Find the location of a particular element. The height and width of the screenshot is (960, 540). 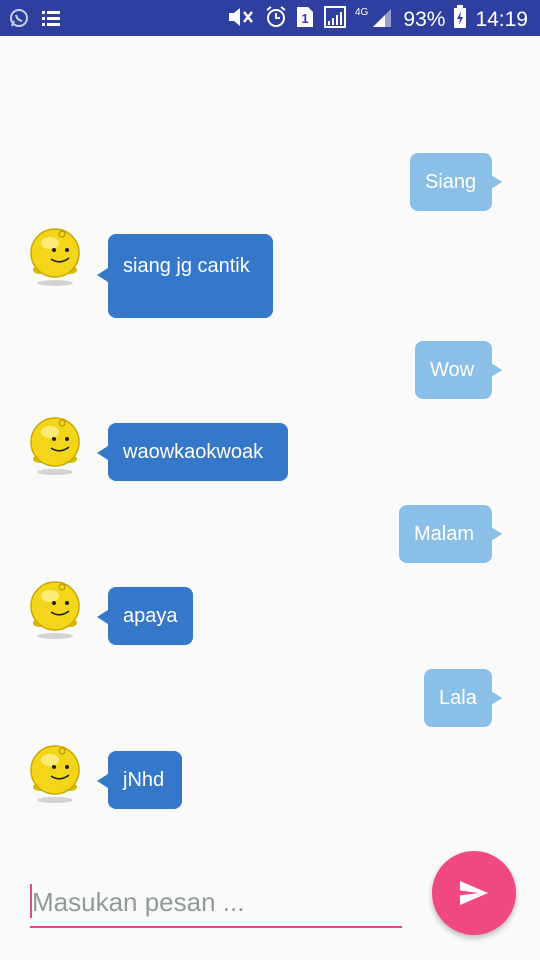

incoming-bubble: apaya is located at coordinates (150, 616).